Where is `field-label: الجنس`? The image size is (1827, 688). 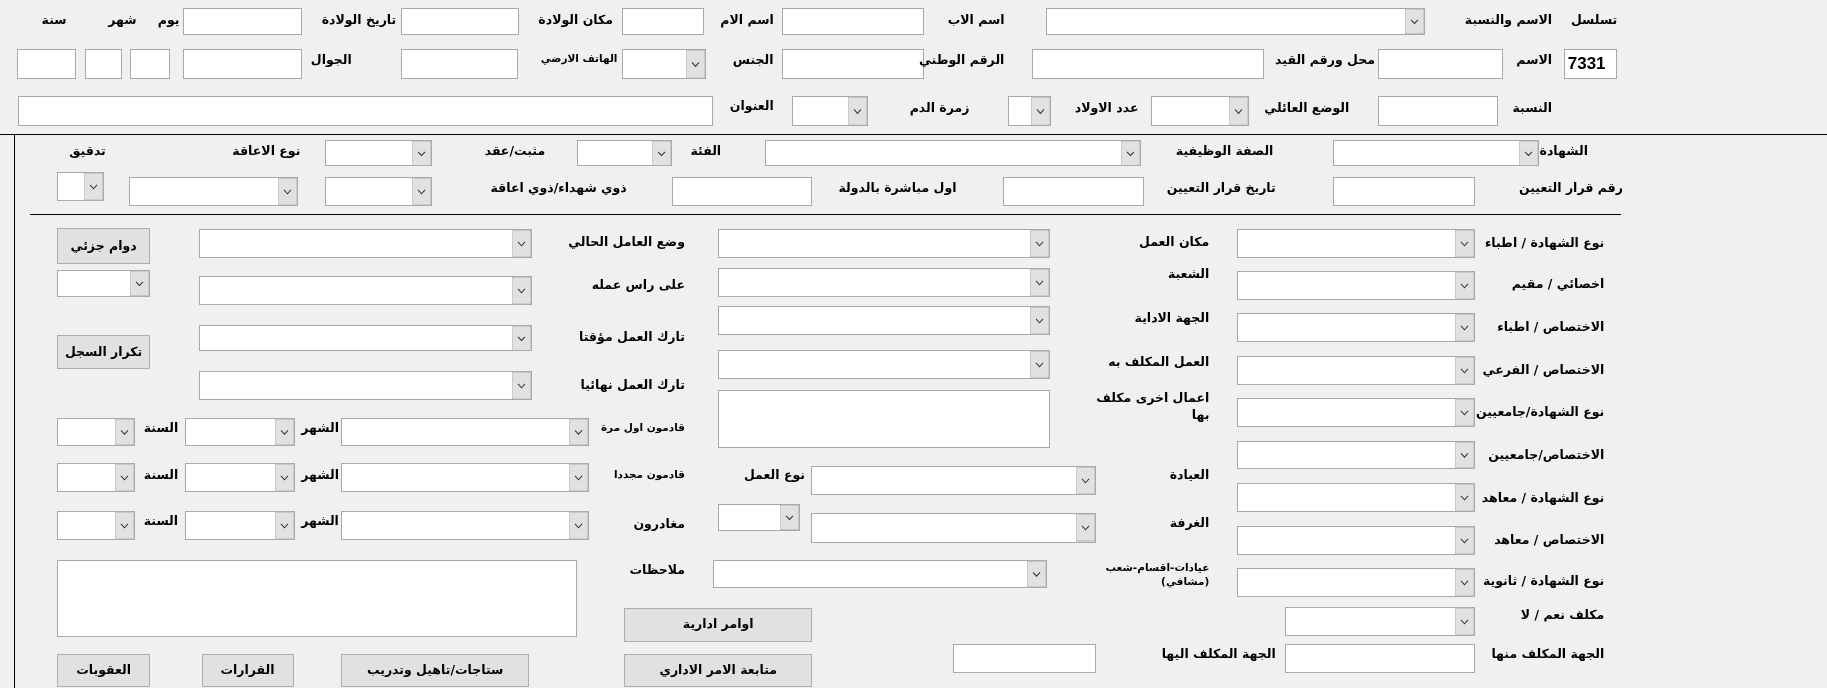 field-label: الجنس is located at coordinates (752, 61).